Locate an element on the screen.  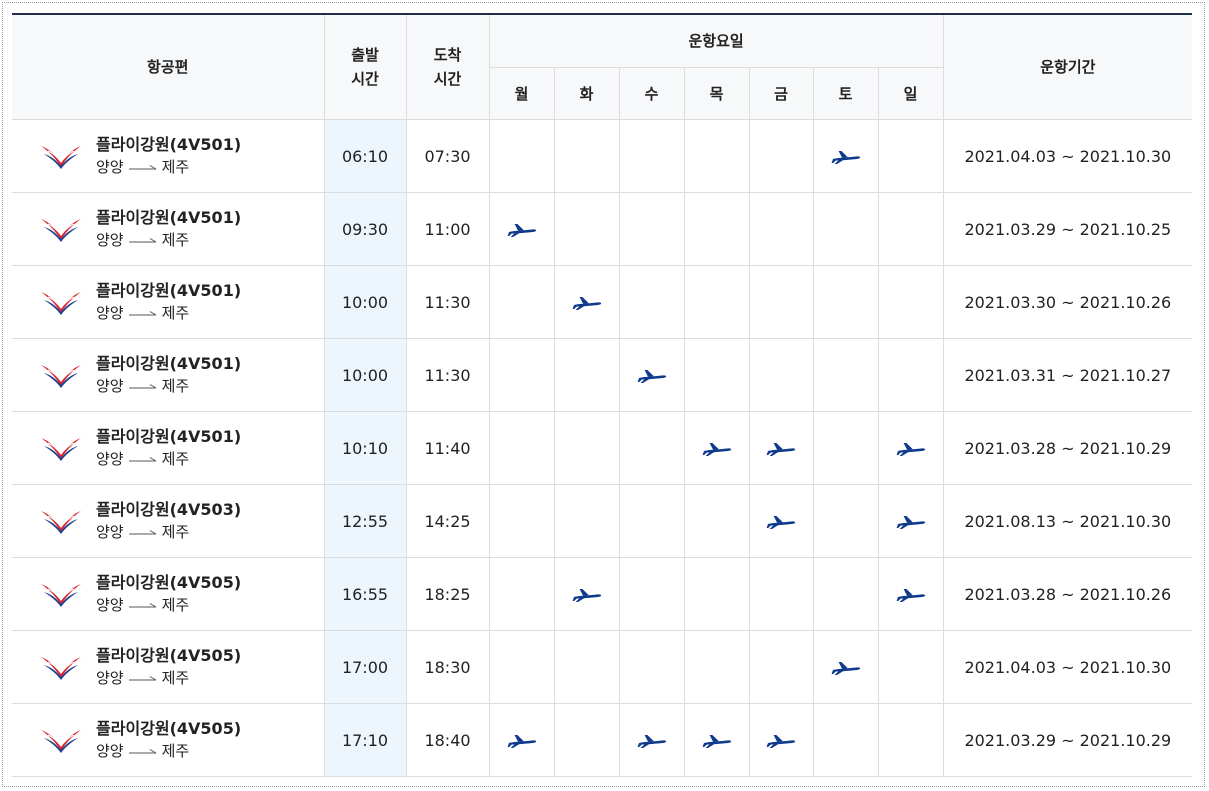
header-day-1: 화 is located at coordinates (586, 93).